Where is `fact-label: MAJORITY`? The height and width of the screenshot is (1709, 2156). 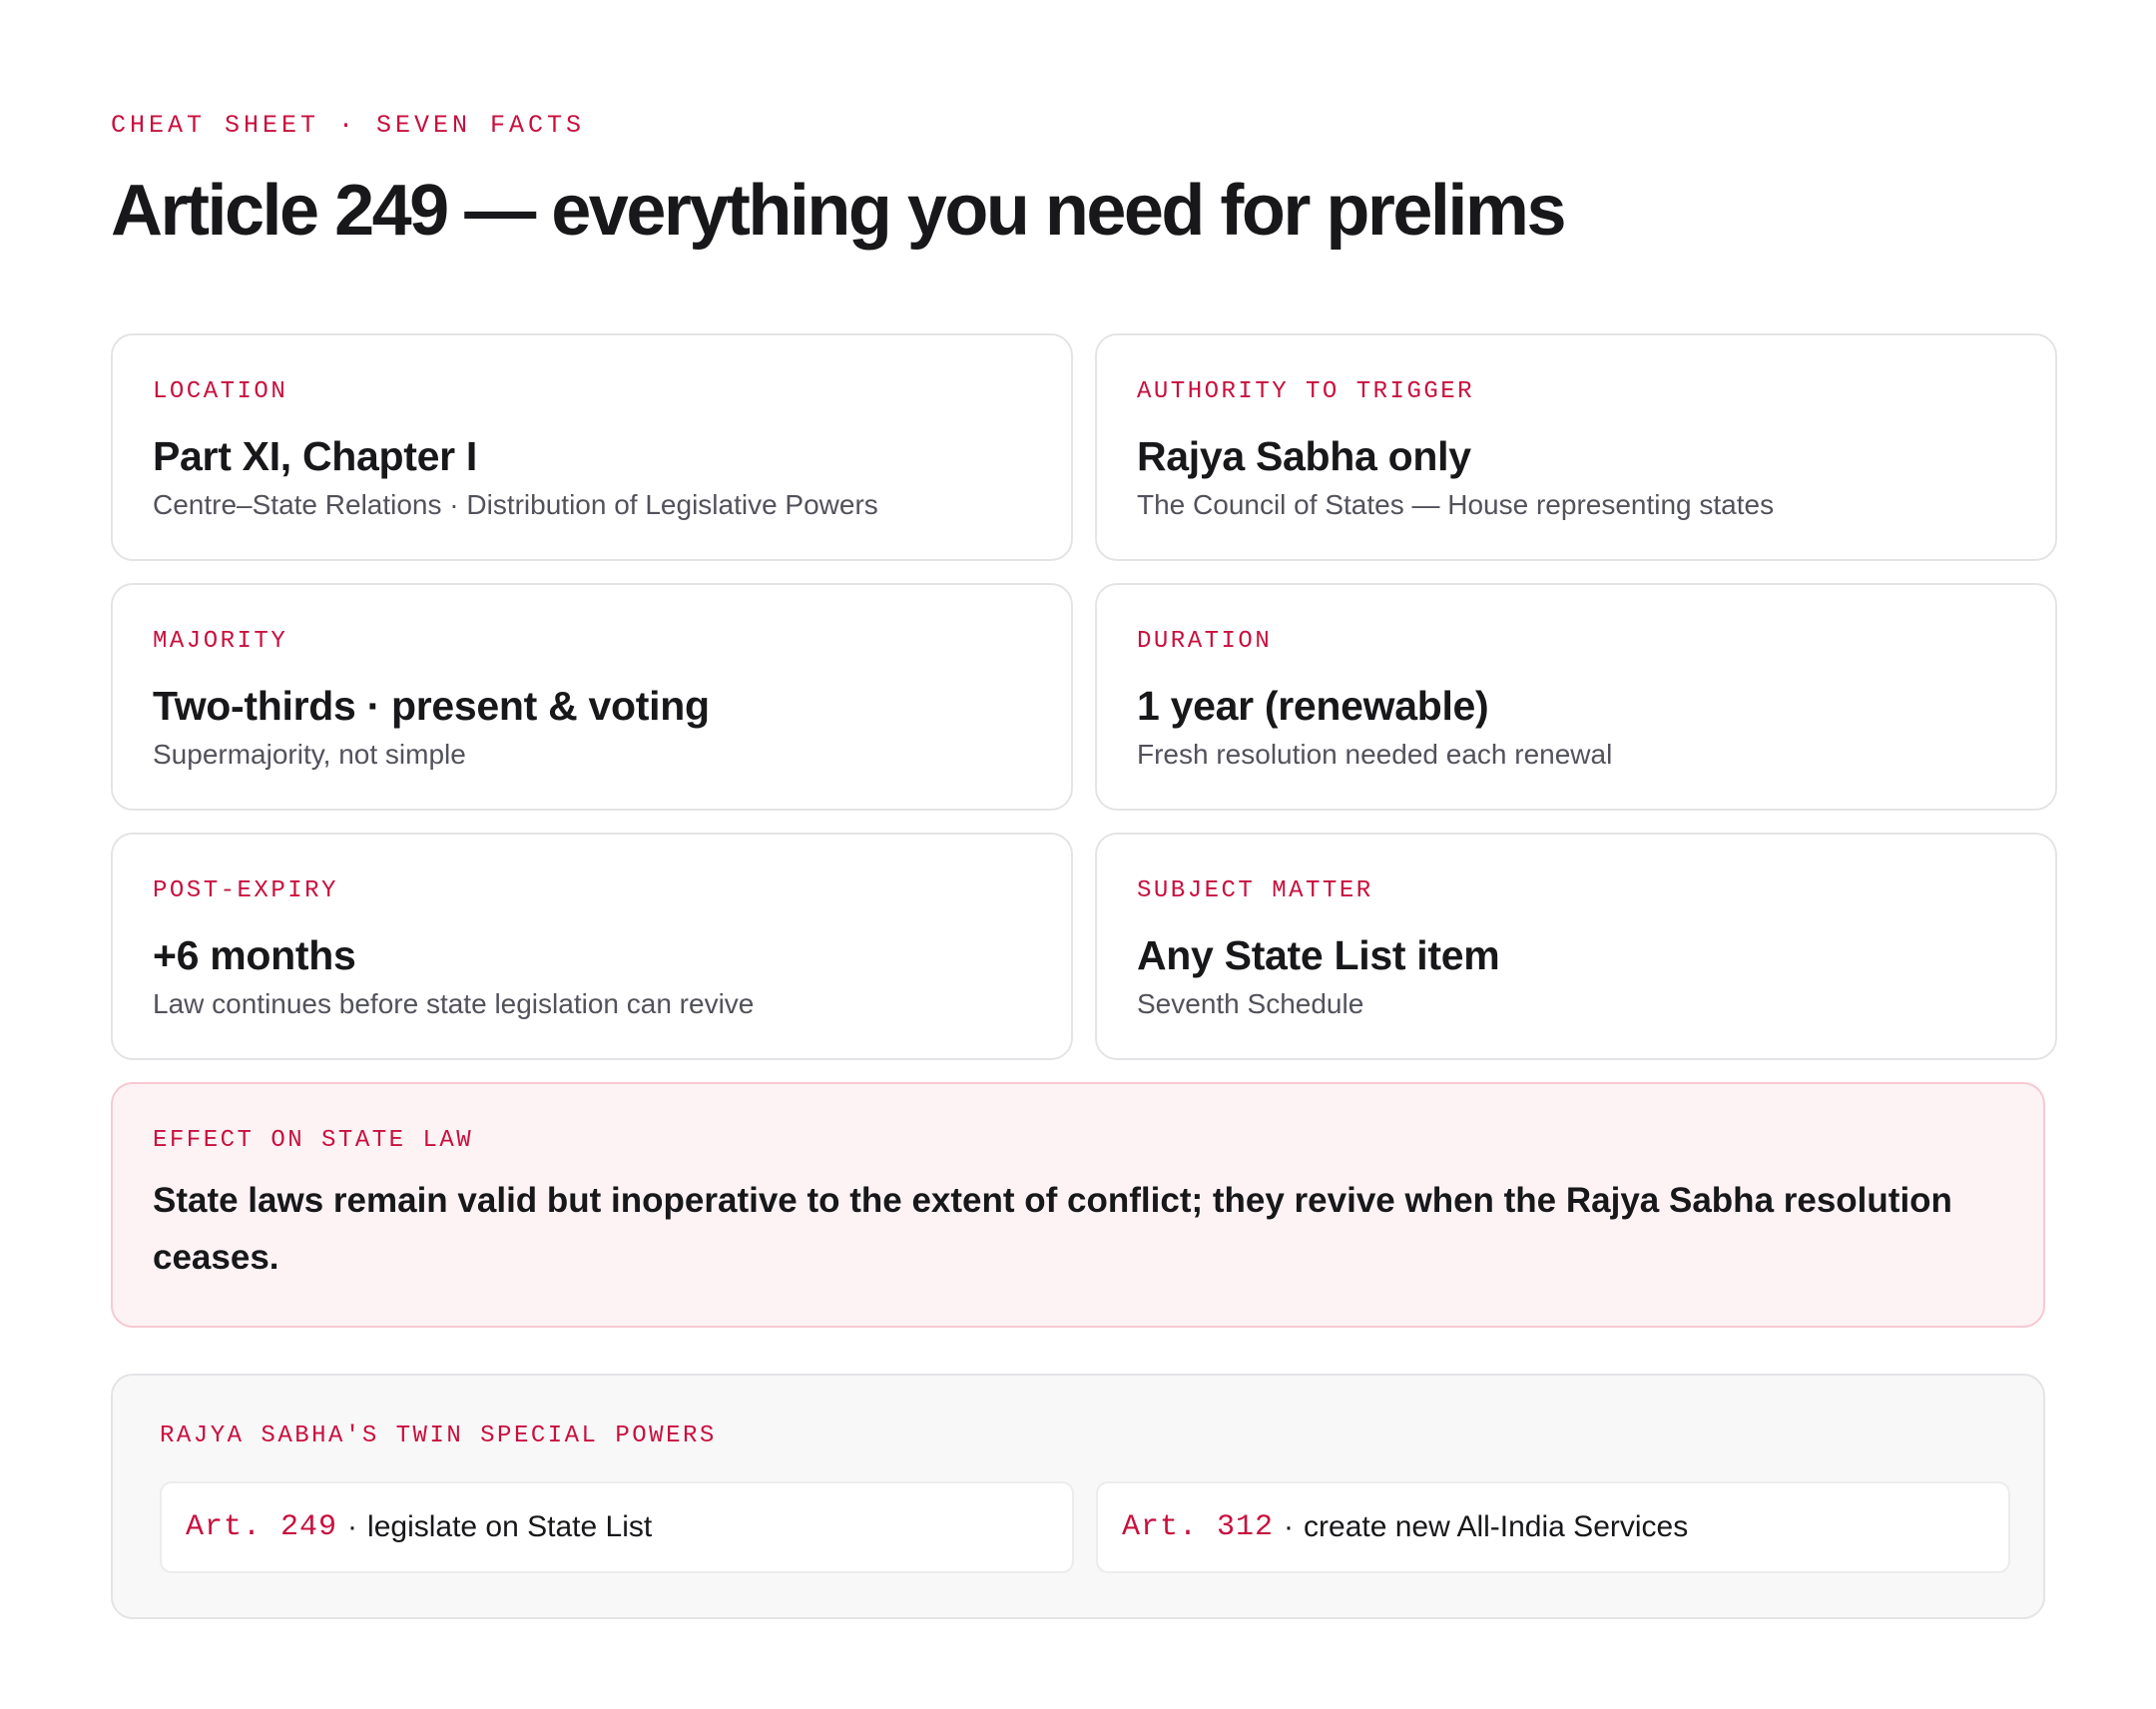 fact-label: MAJORITY is located at coordinates (220, 641).